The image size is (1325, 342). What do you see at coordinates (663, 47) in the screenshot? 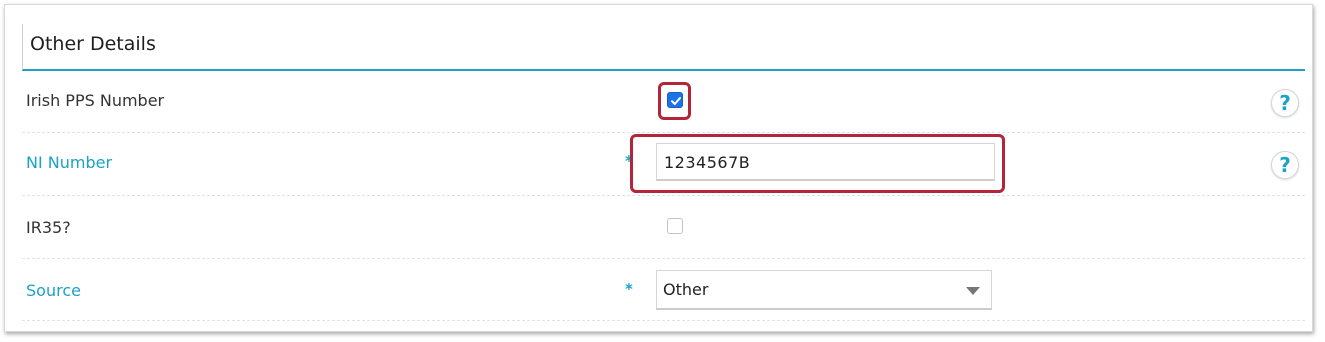
I see `section-header: Other Details` at bounding box center [663, 47].